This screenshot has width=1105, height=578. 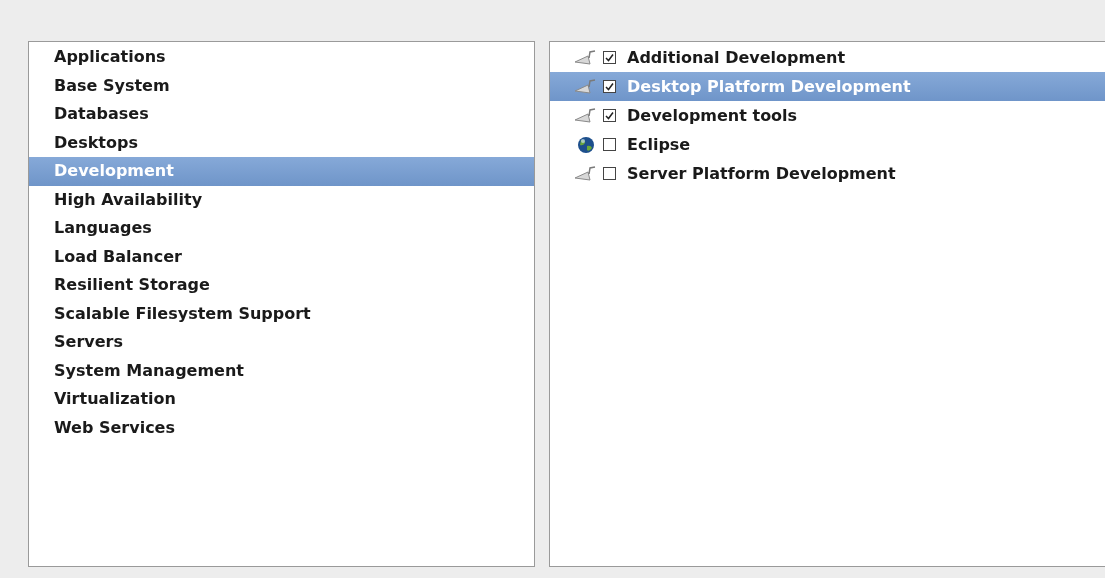 What do you see at coordinates (281, 399) in the screenshot?
I see `category-item: Virtualization` at bounding box center [281, 399].